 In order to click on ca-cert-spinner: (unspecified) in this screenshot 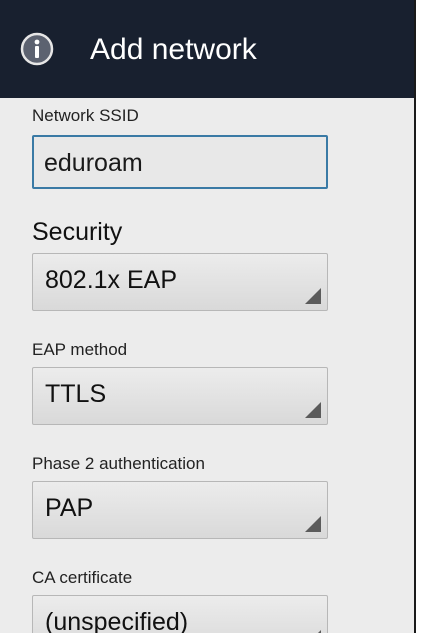, I will do `click(180, 614)`.